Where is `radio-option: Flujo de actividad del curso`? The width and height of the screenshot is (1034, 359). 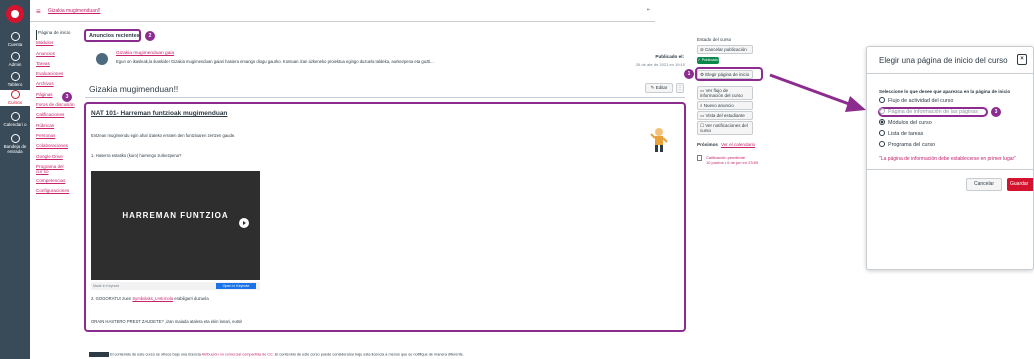
radio-option: Flujo de actividad del curso is located at coordinates (916, 100).